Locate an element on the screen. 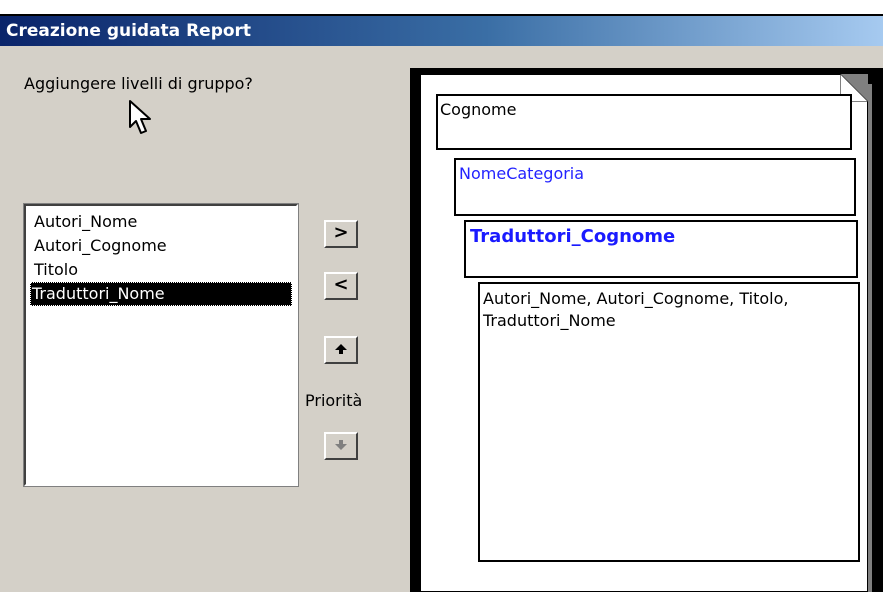  priority-up-button is located at coordinates (341, 350).